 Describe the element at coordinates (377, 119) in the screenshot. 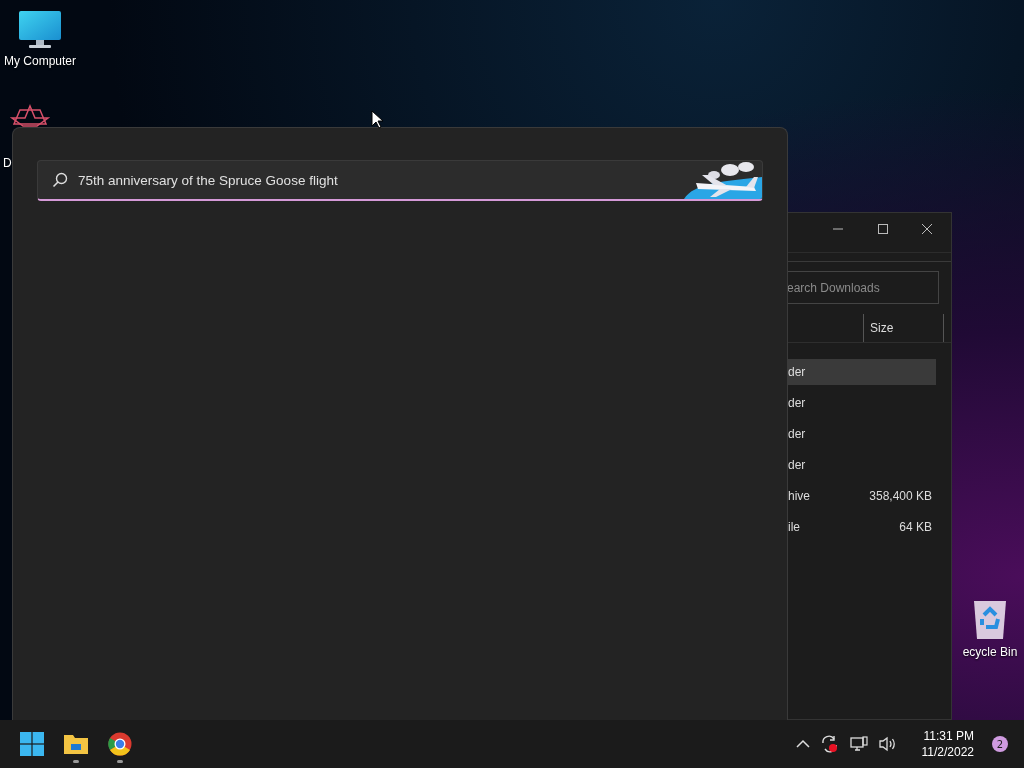

I see `mouse-cursor-icon` at that location.